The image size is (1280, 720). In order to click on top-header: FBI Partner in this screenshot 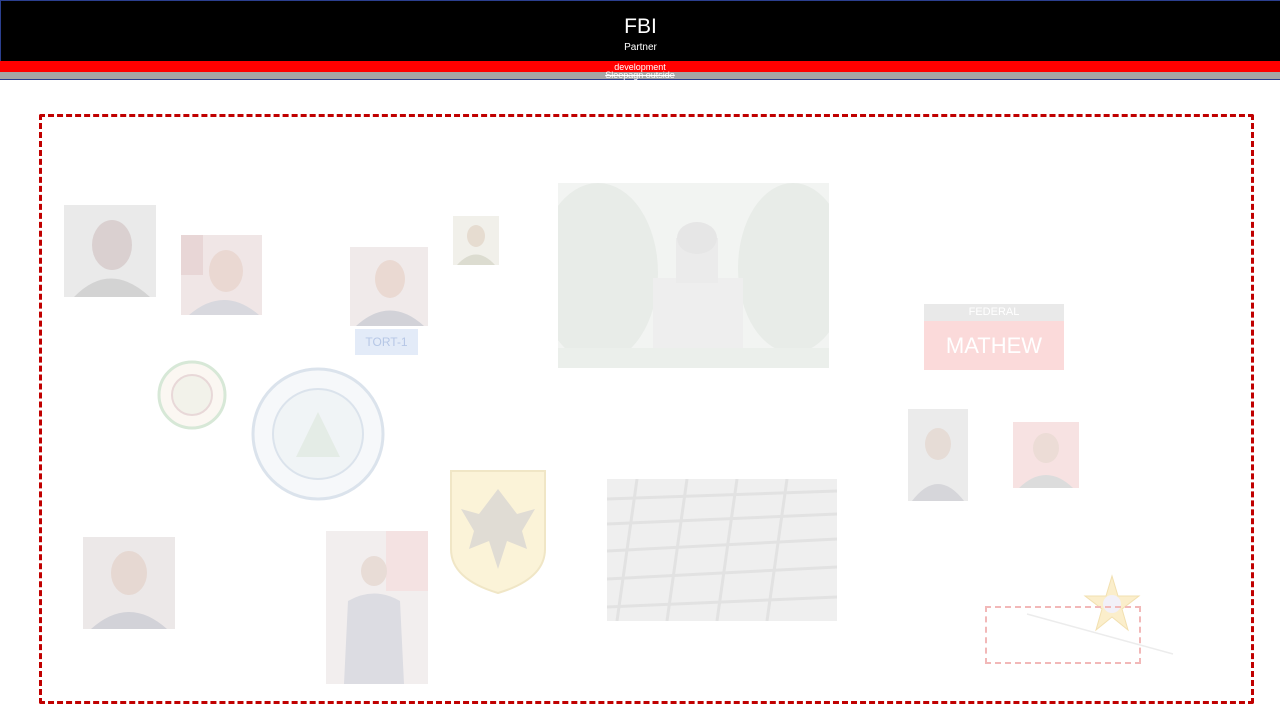, I will do `click(640, 30)`.